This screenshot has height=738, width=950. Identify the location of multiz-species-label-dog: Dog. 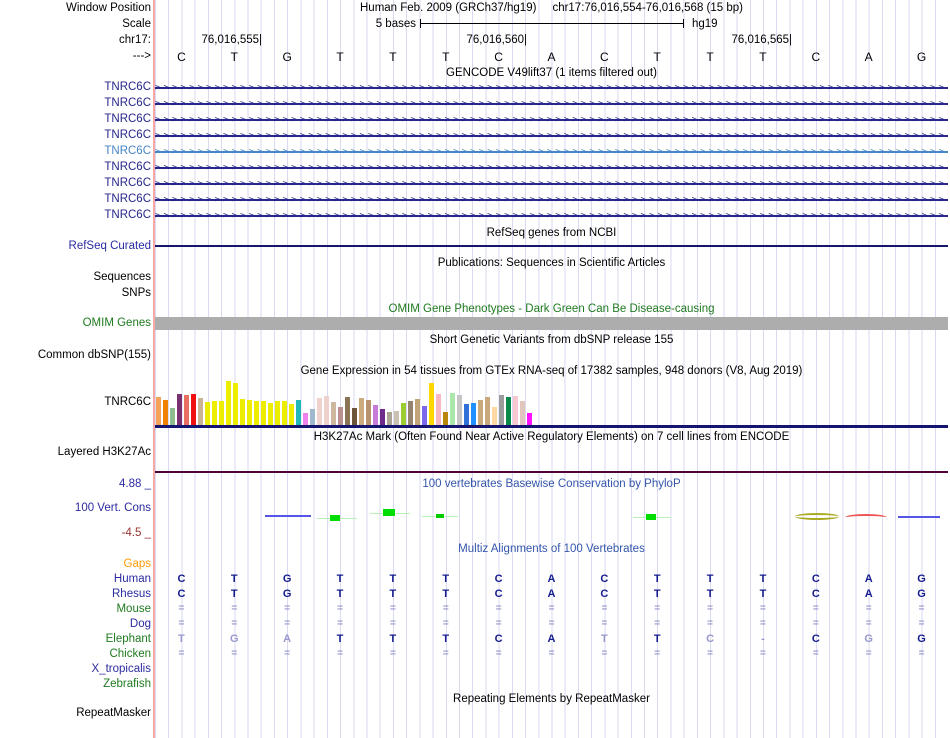
(140, 624).